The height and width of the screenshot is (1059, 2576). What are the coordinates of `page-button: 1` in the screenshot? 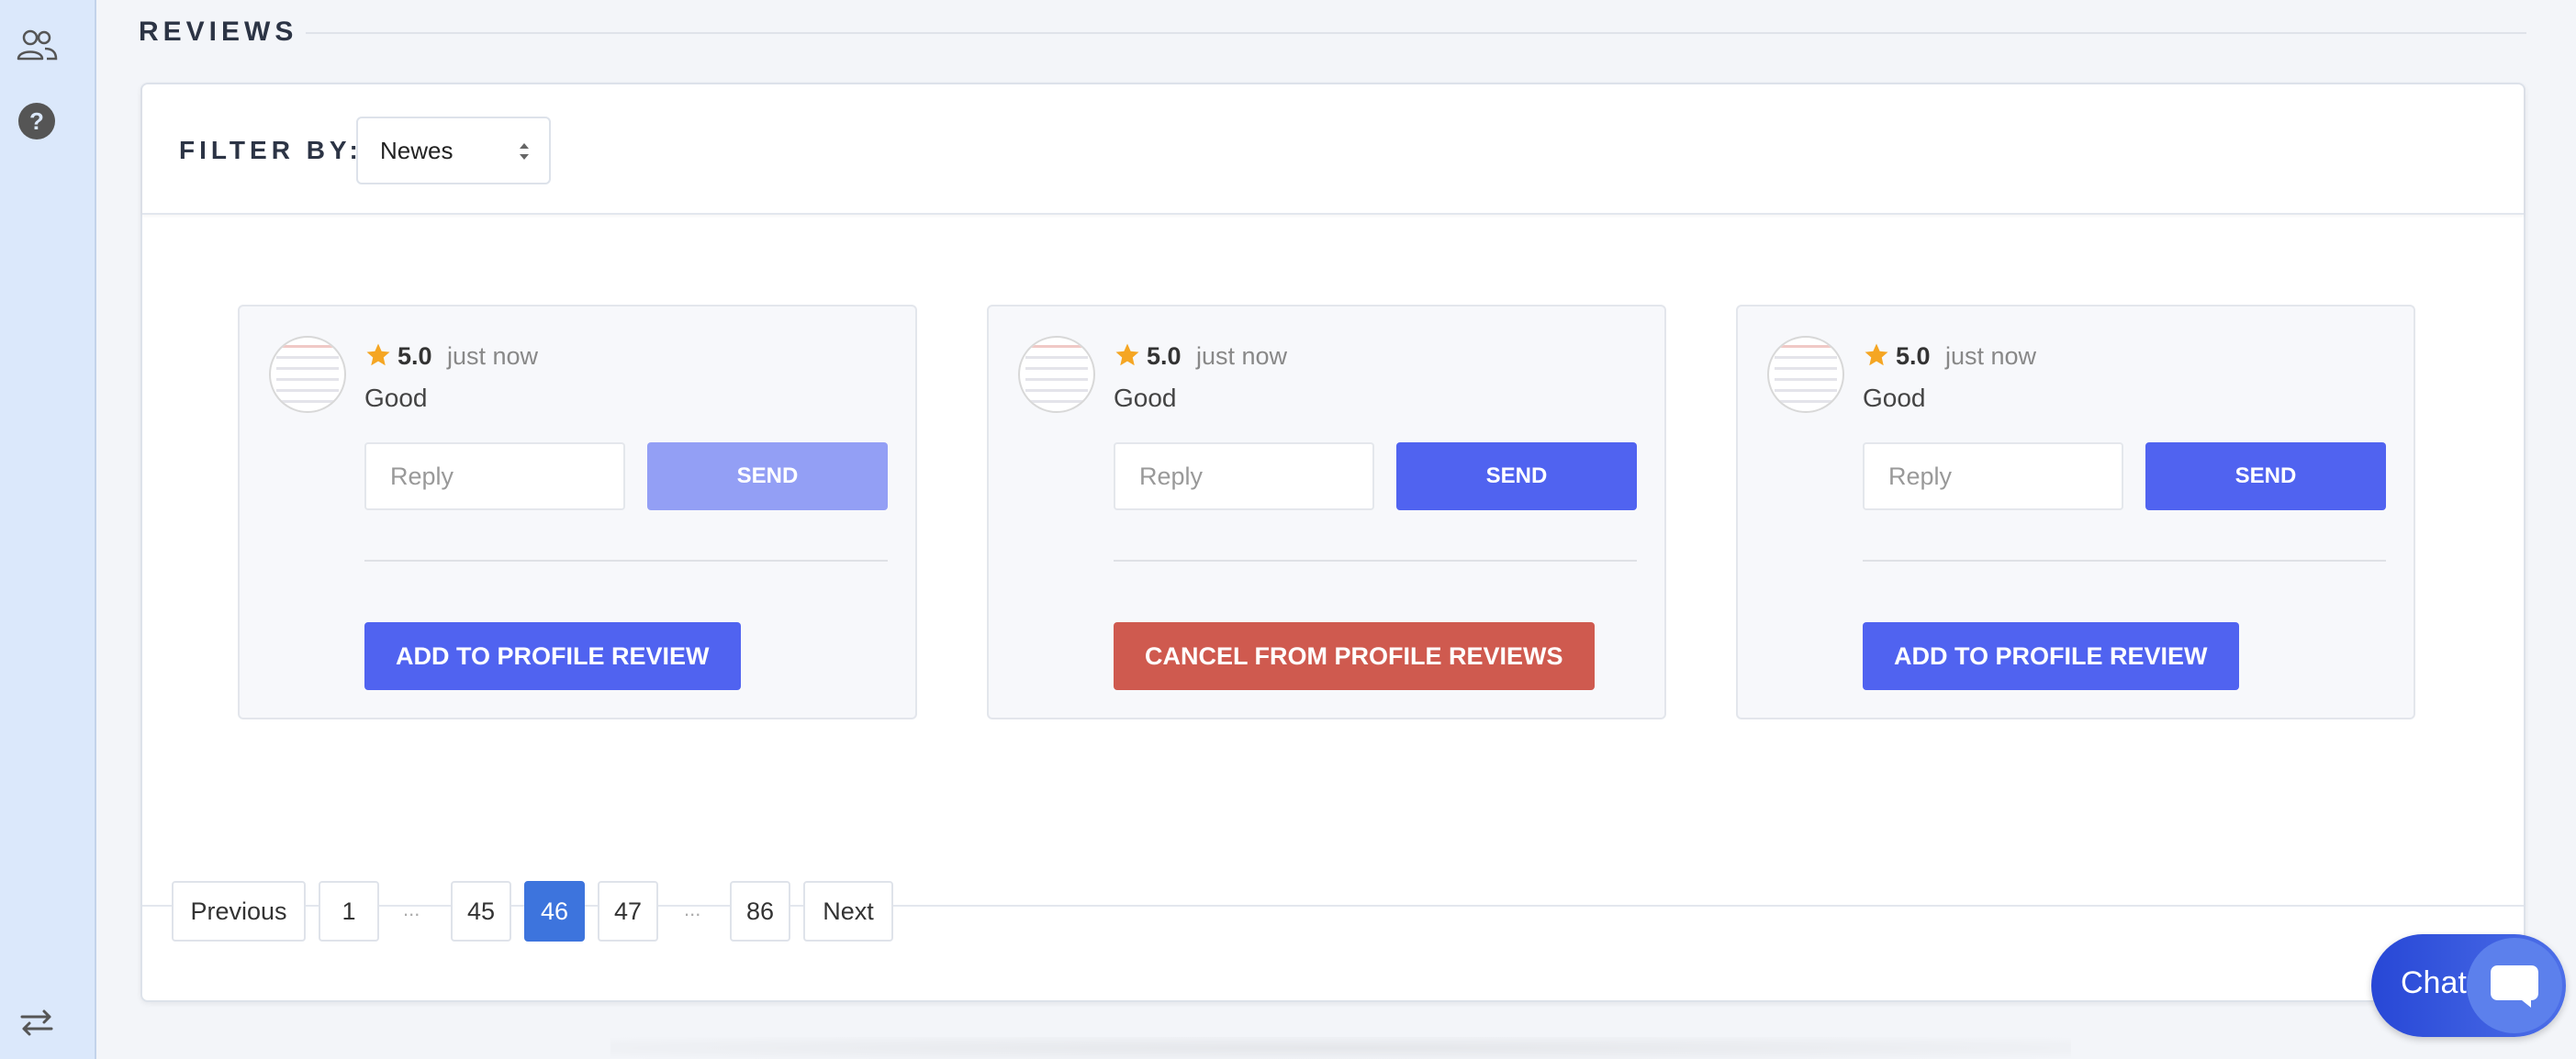 It's located at (349, 912).